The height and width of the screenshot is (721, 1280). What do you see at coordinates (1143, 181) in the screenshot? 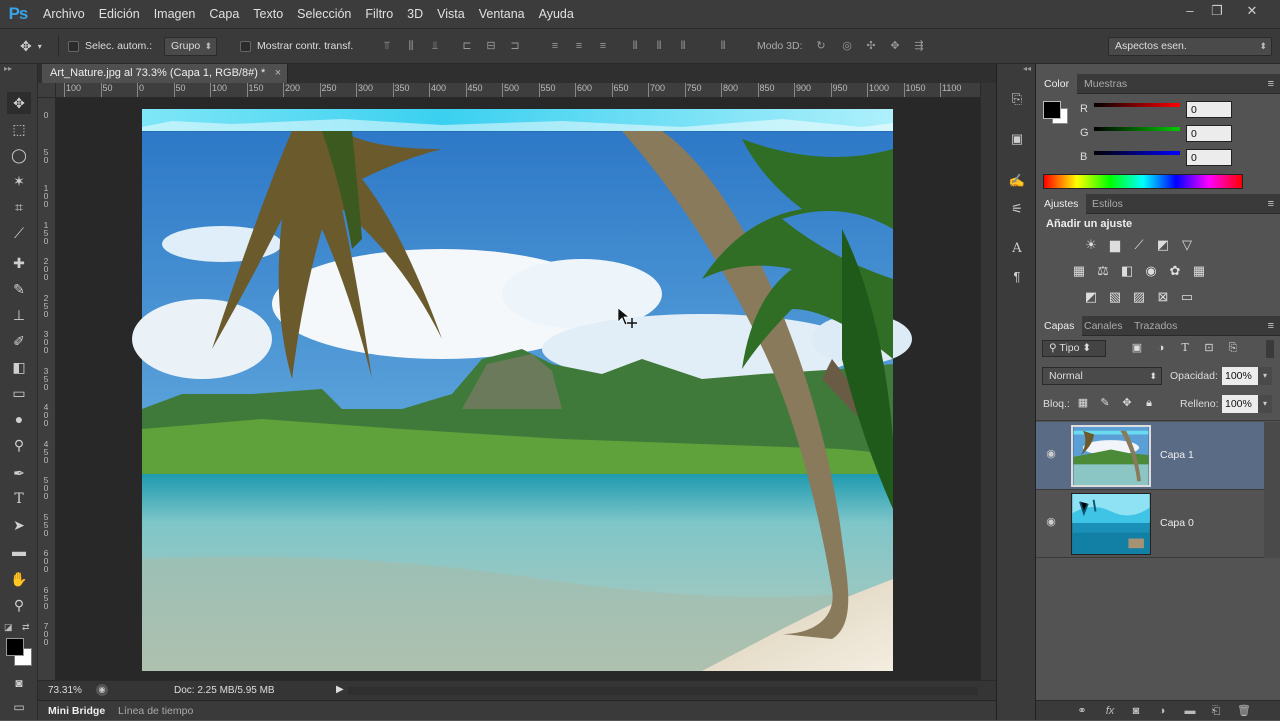
I see `color-spectrum` at bounding box center [1143, 181].